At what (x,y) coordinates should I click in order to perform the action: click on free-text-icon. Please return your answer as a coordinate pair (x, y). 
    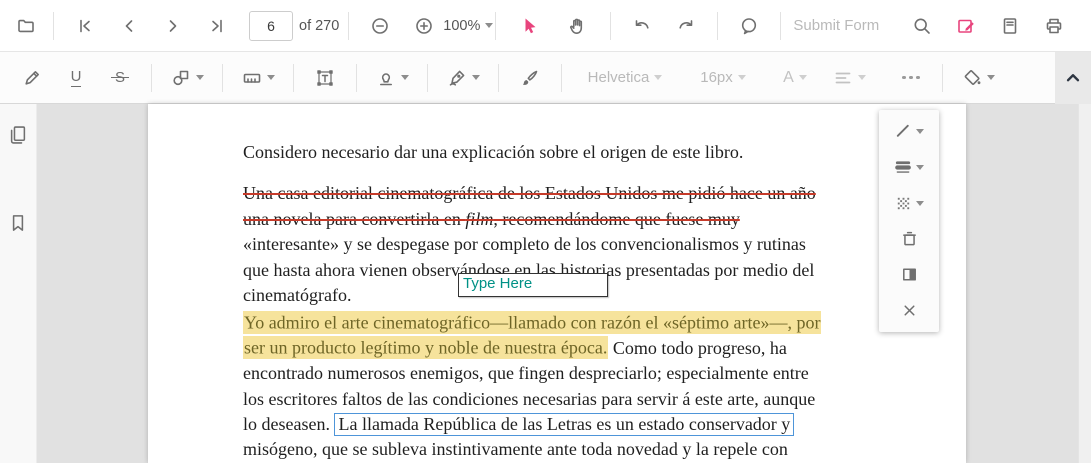
    Looking at the image, I should click on (325, 77).